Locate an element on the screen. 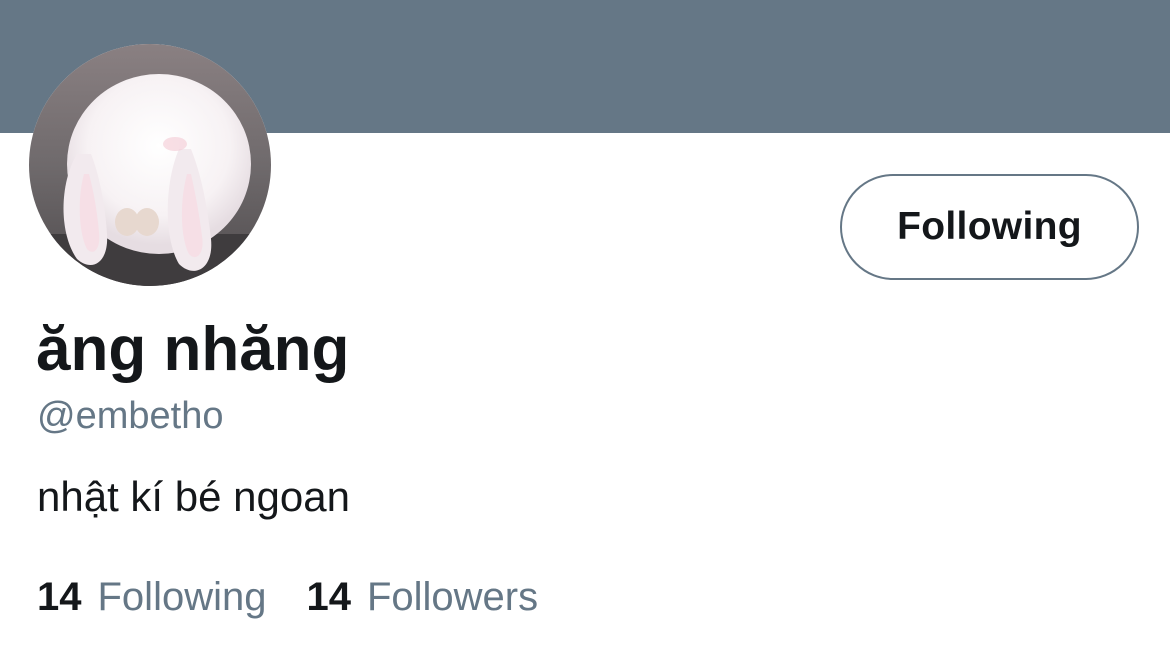  profile-avatar is located at coordinates (150, 165).